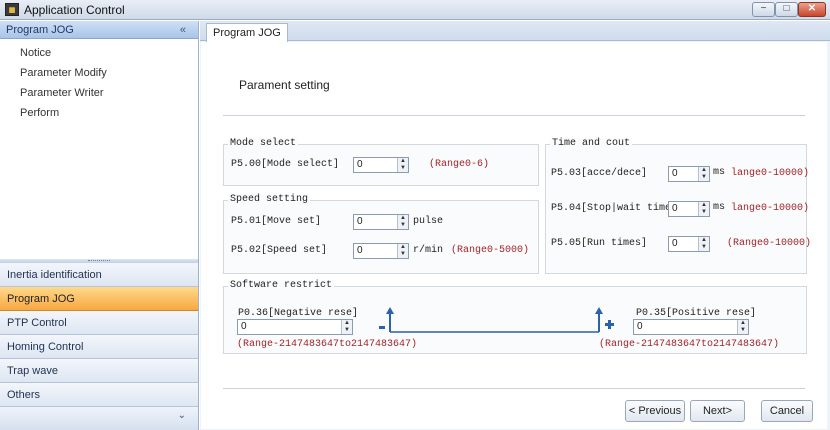 The image size is (830, 430). I want to click on run-times-range: (Range0-10000), so click(769, 243).